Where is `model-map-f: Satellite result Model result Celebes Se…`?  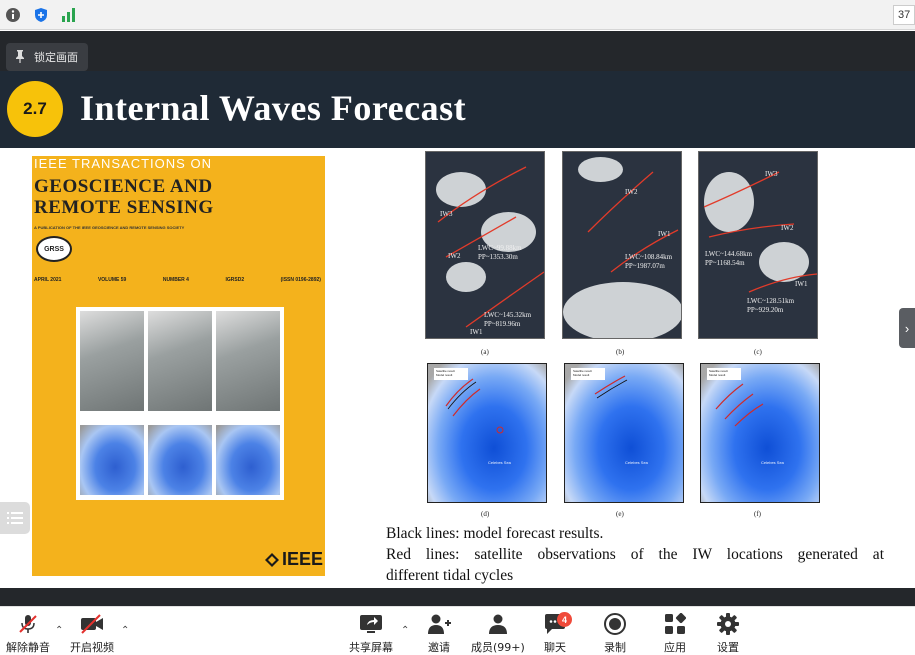 model-map-f: Satellite result Model result Celebes Se… is located at coordinates (760, 433).